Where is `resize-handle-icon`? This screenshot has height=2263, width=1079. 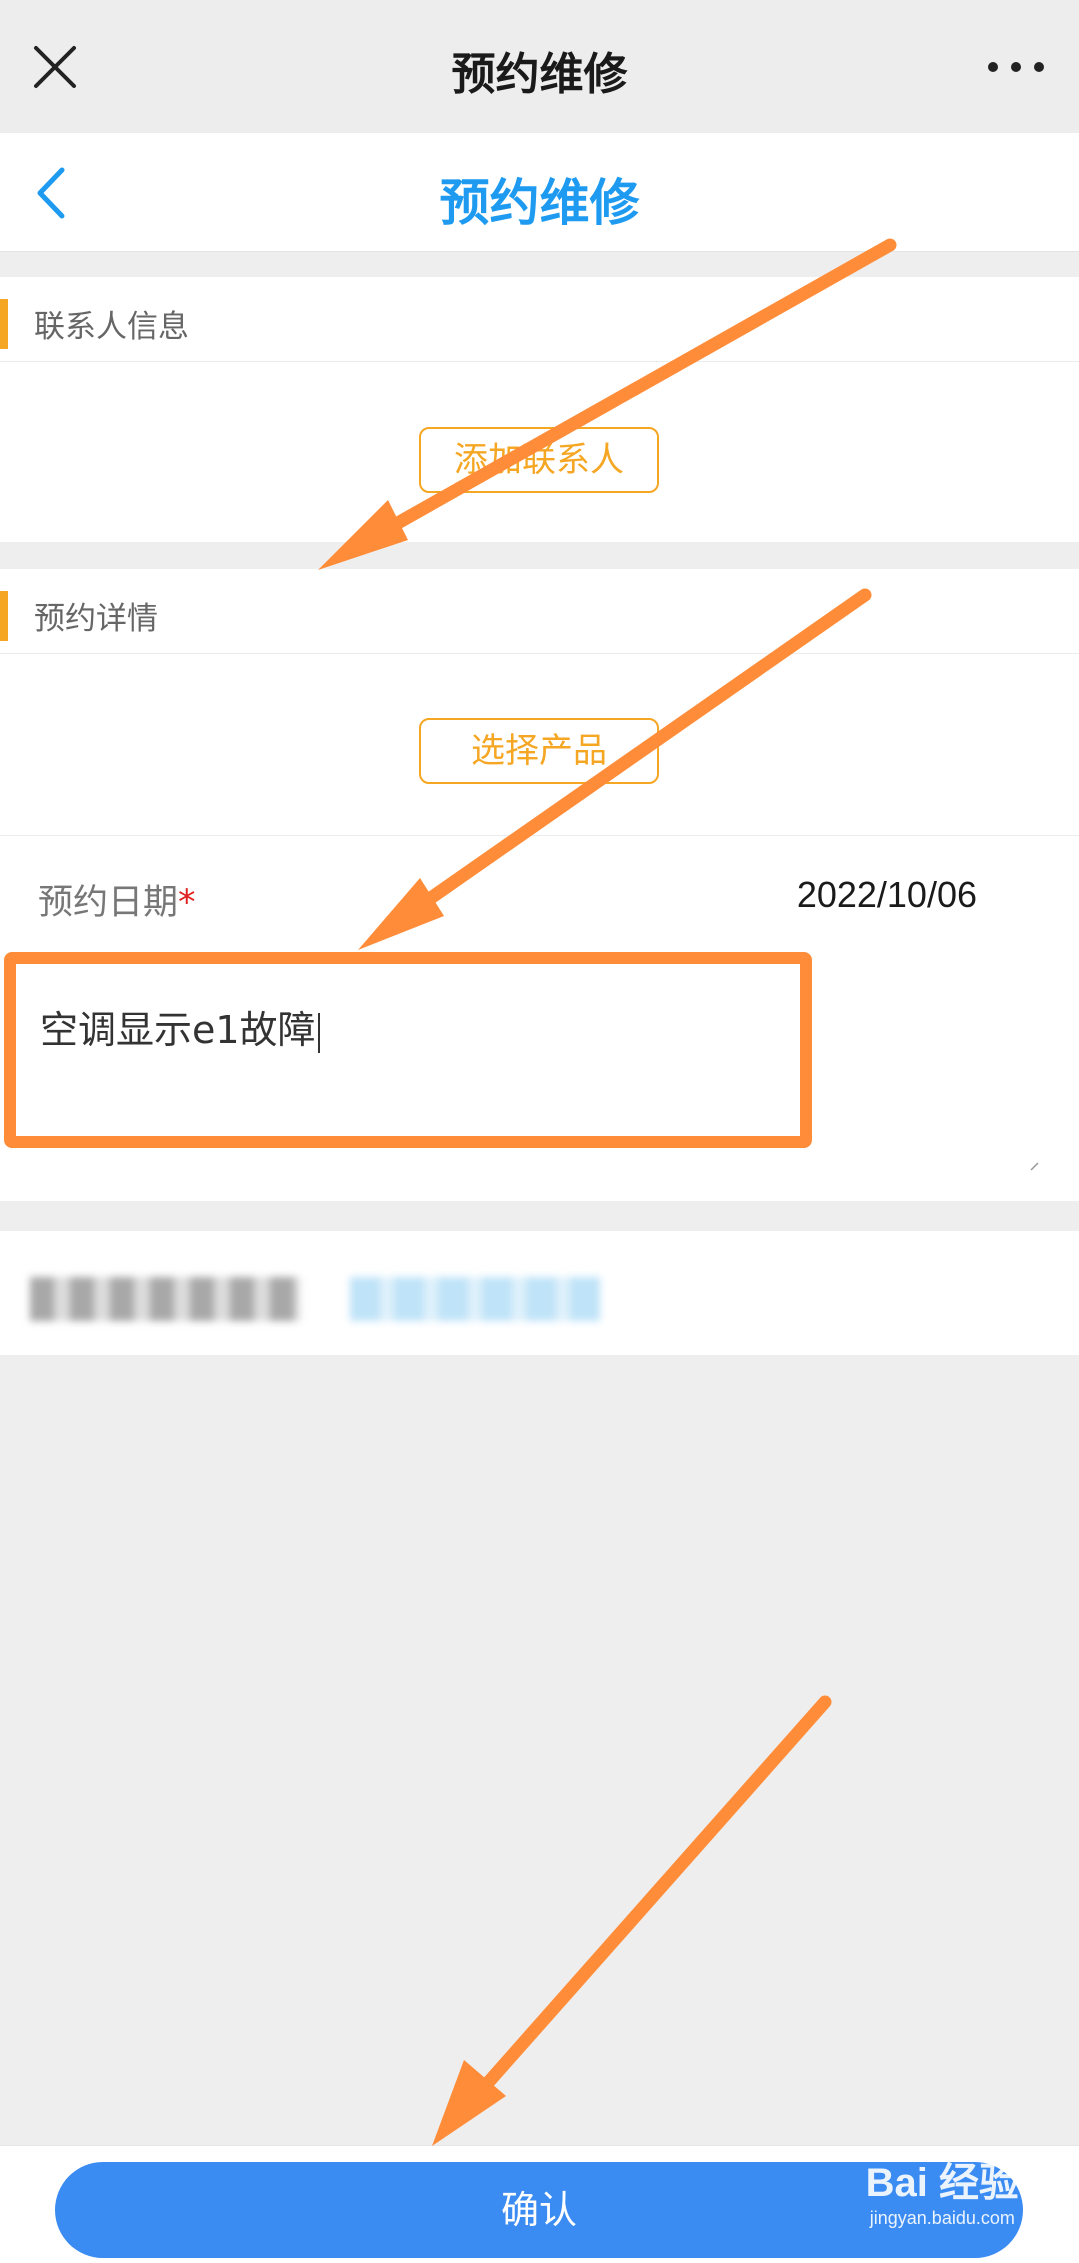
resize-handle-icon is located at coordinates (1034, 1166).